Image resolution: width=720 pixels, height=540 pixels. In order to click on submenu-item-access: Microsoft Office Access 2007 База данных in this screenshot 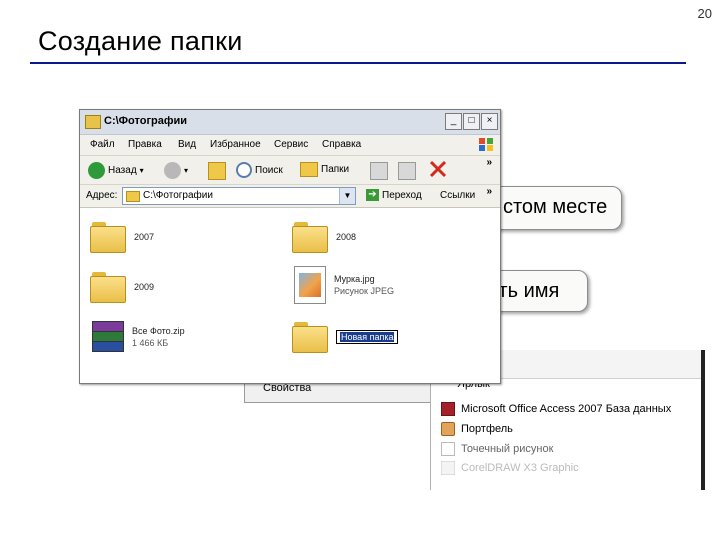, I will do `click(556, 409)`.